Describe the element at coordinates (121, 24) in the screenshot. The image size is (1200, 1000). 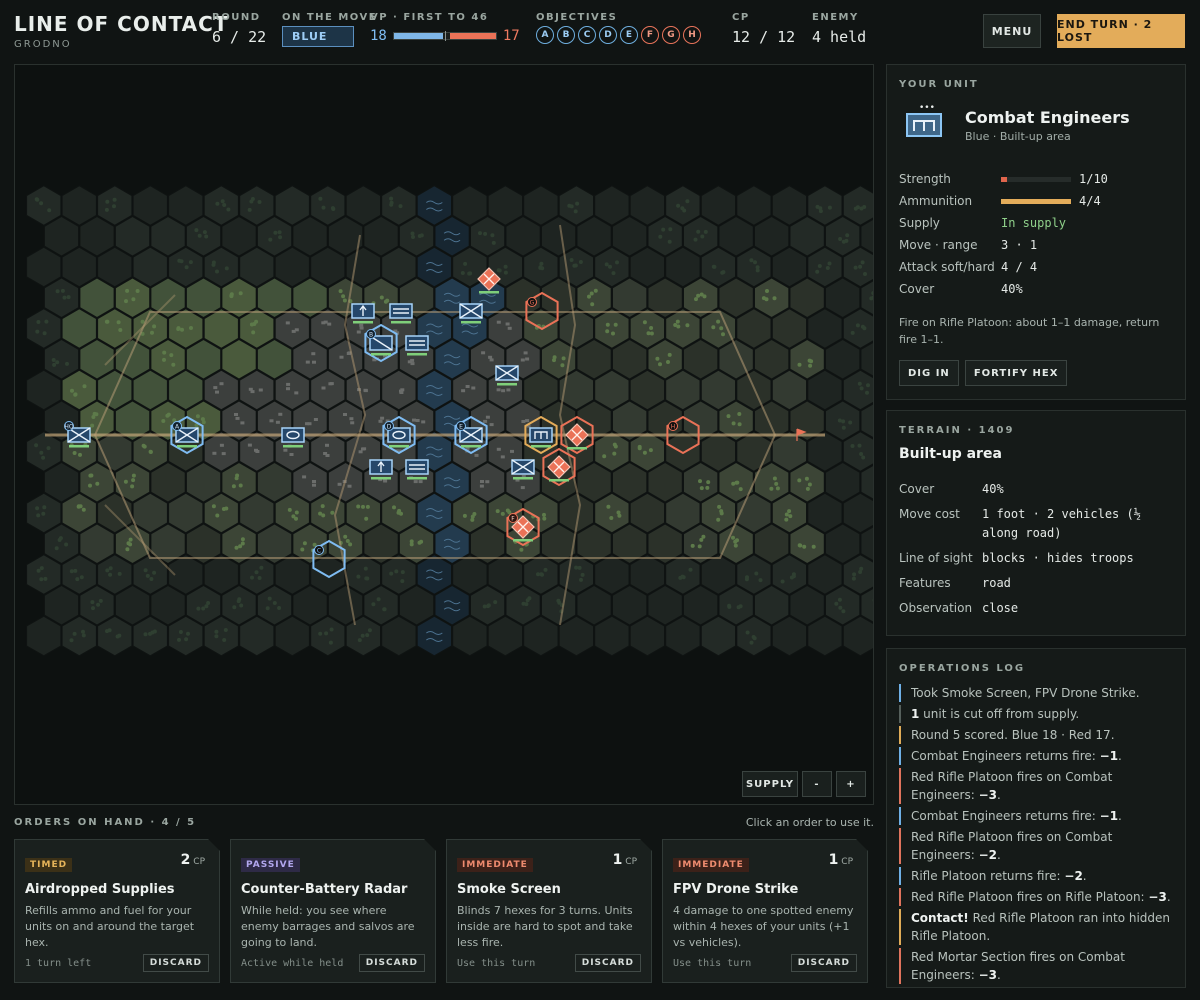
I see `game-title: LINE OF CONTACT` at that location.